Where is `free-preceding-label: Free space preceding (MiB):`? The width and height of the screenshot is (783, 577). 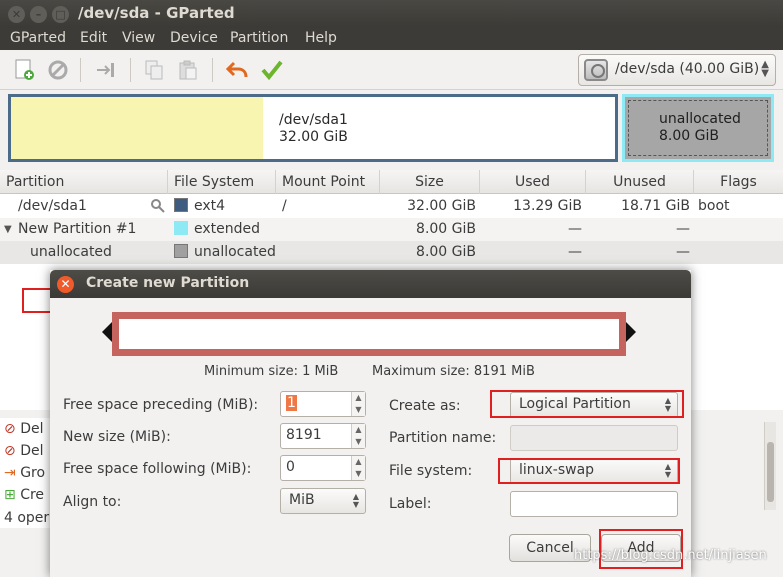
free-preceding-label: Free space preceding (MiB): is located at coordinates (161, 405).